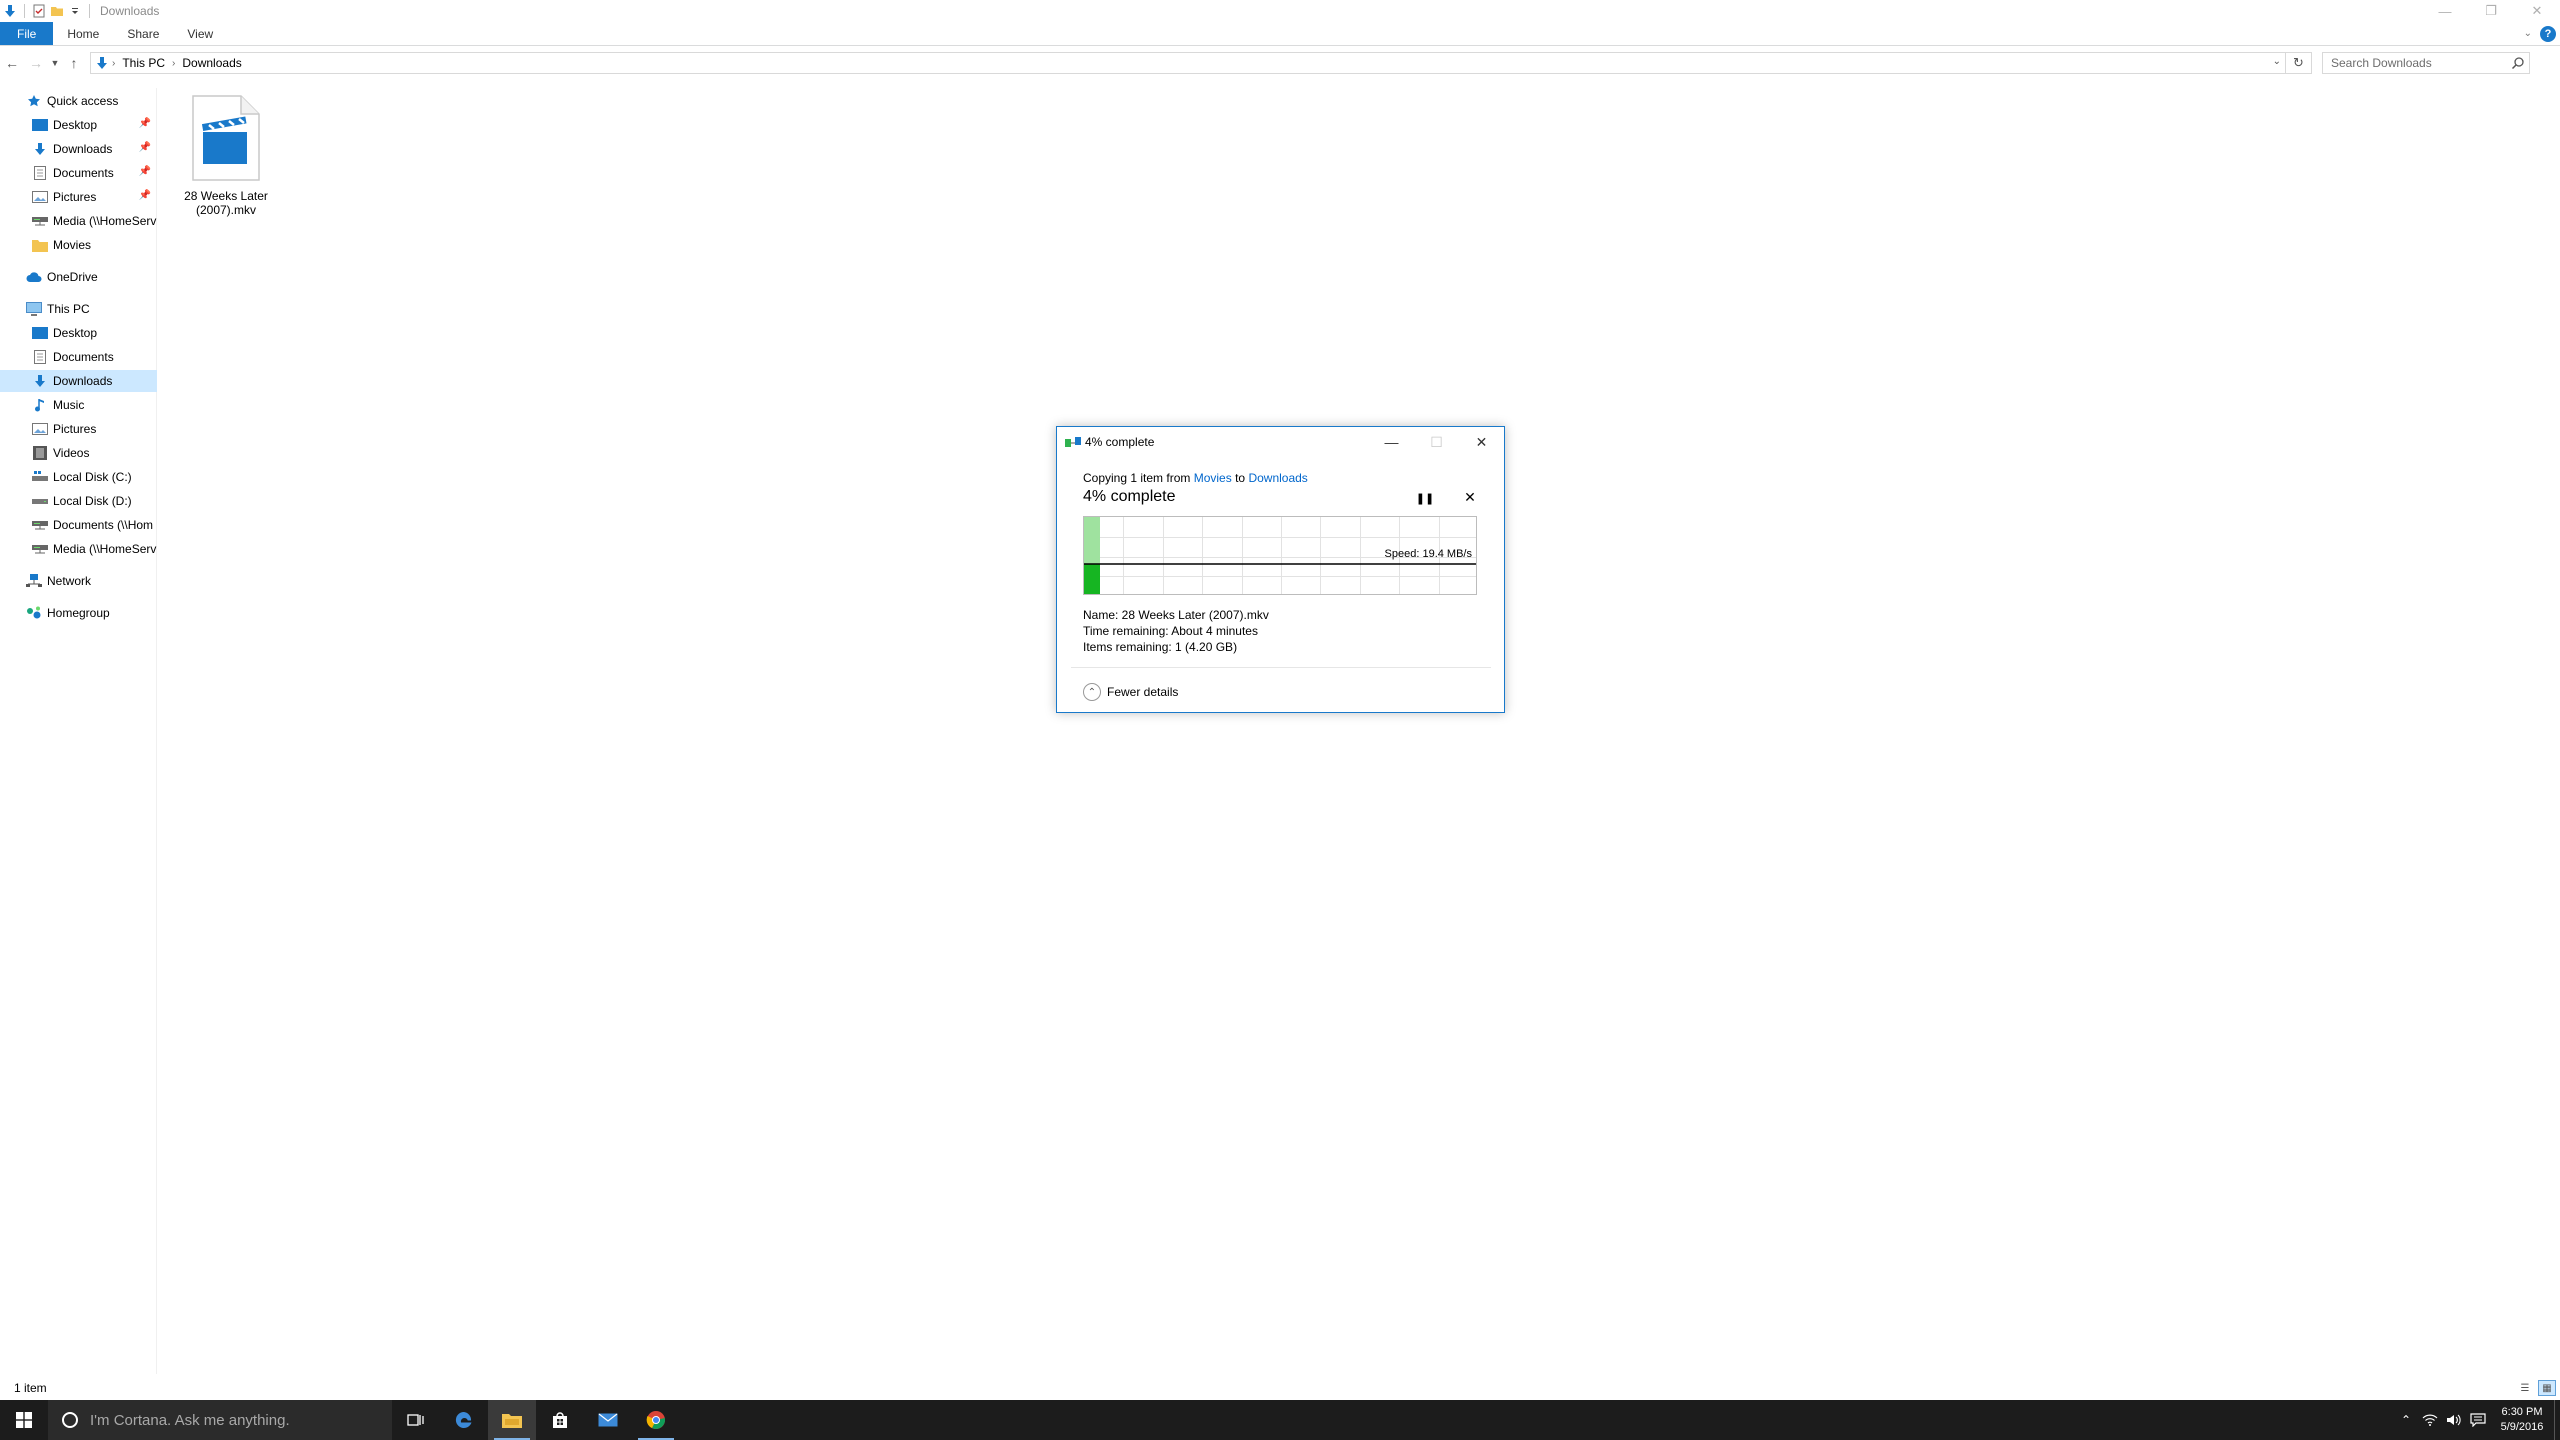  What do you see at coordinates (34, 309) in the screenshot?
I see `computer-icon` at bounding box center [34, 309].